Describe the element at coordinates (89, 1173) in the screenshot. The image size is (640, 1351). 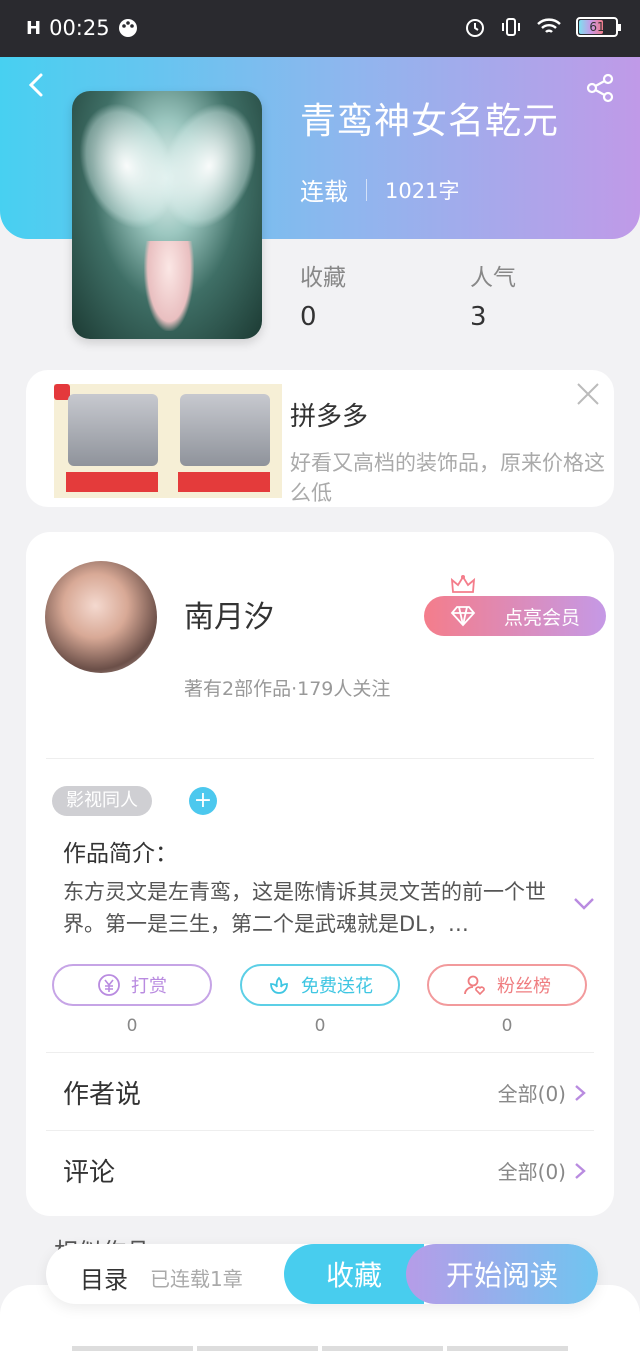
I see `comments-title: 评论` at that location.